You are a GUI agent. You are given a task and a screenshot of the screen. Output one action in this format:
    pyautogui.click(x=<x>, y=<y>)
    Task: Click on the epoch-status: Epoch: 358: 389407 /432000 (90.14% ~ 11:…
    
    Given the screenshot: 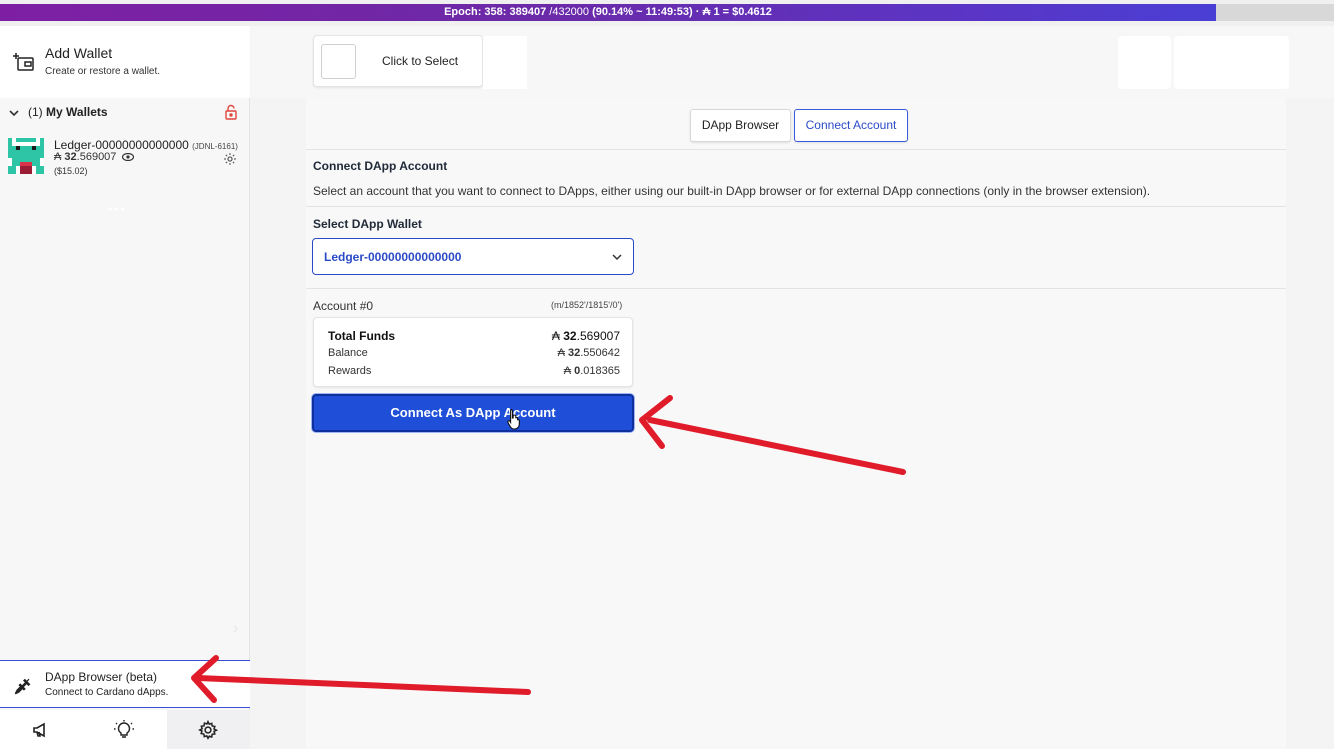 What is the action you would take?
    pyautogui.click(x=608, y=12)
    